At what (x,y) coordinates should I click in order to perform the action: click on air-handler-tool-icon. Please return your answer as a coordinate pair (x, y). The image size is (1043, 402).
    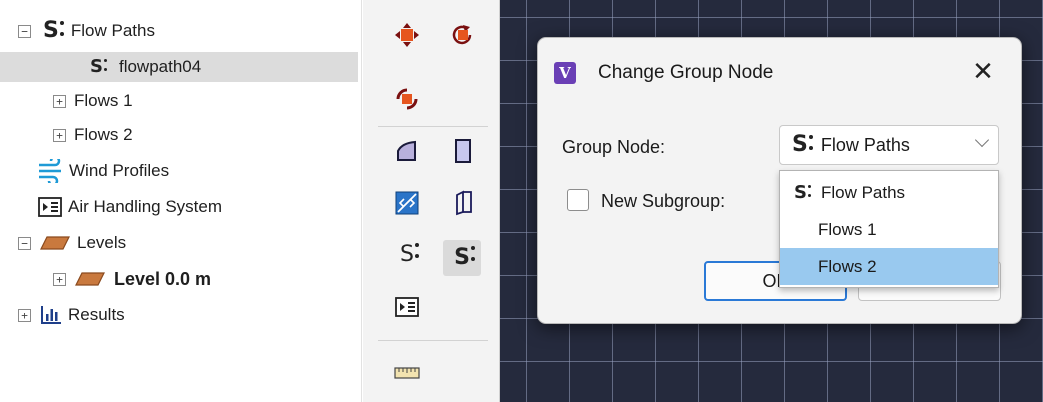
    Looking at the image, I should click on (407, 309).